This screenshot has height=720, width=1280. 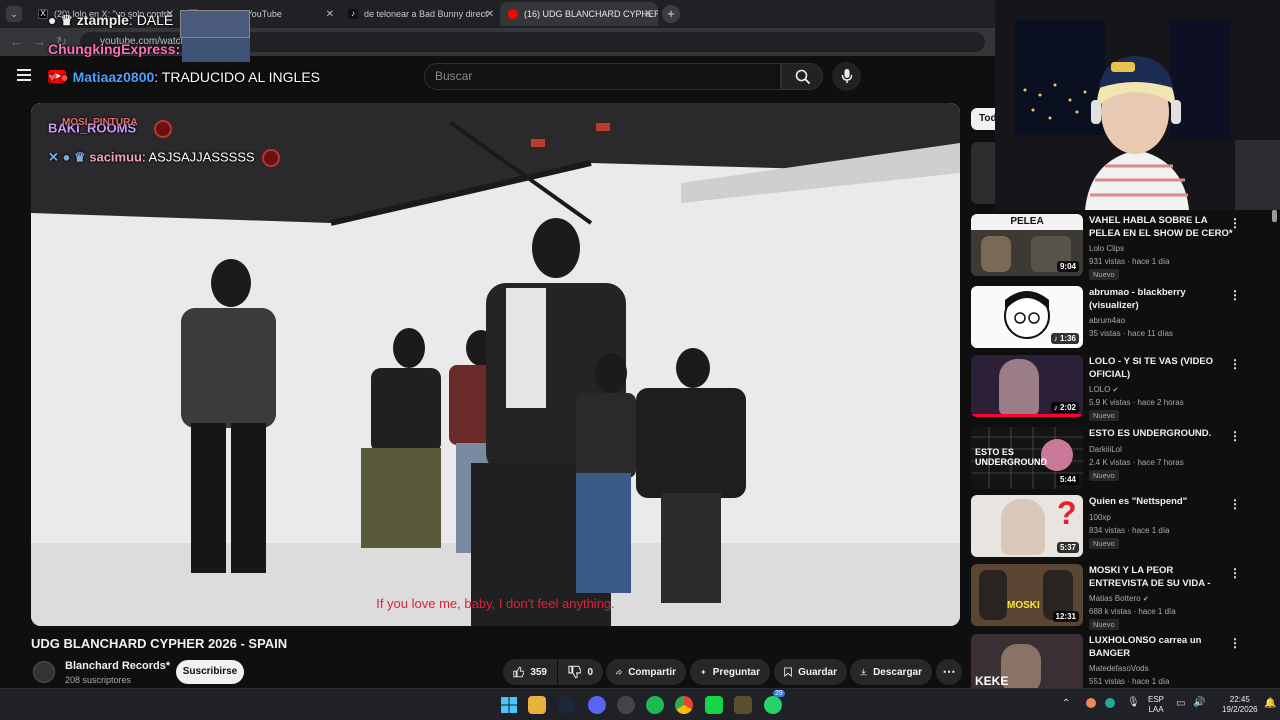 I want to click on more-actions-button: ⋯, so click(x=949, y=672).